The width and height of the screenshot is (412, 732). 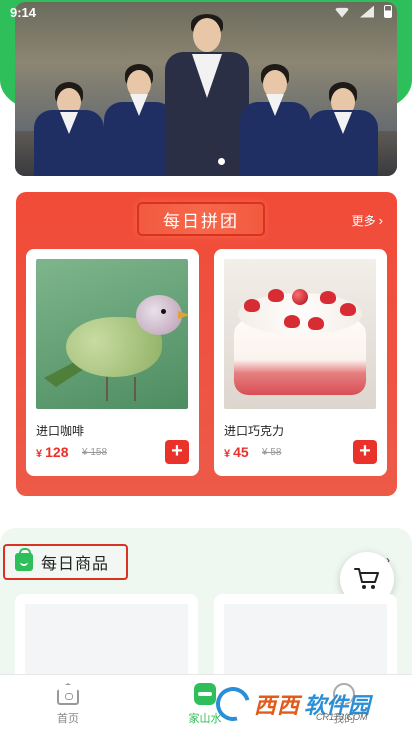 I want to click on tab-label: 首页, so click(x=68, y=719).